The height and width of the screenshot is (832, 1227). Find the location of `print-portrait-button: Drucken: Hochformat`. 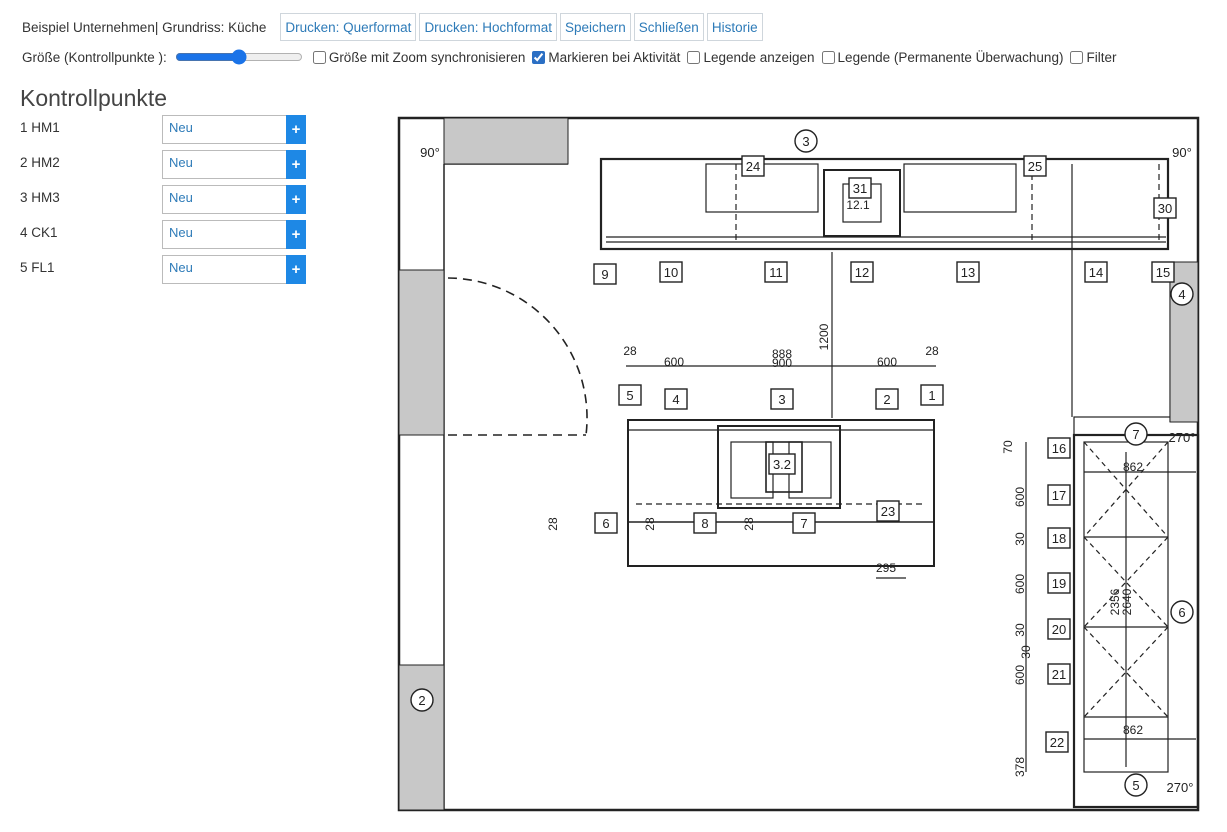

print-portrait-button: Drucken: Hochformat is located at coordinates (488, 27).